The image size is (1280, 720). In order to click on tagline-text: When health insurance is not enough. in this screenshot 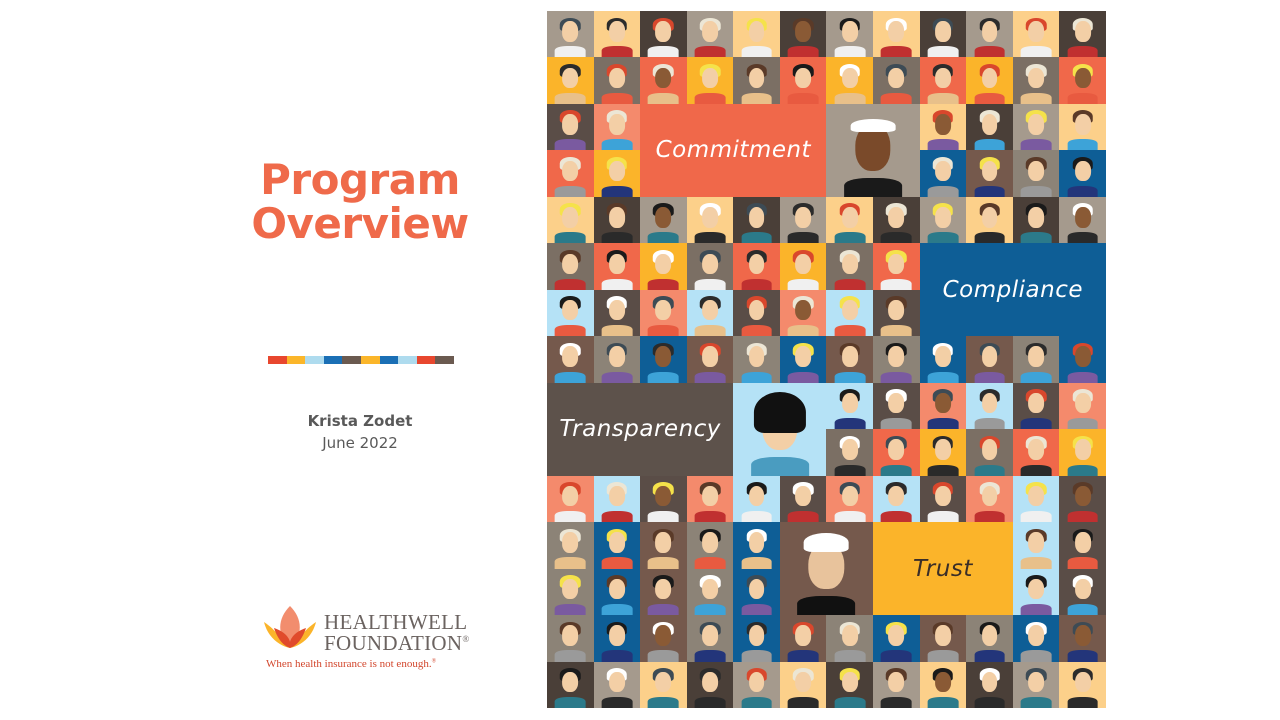, I will do `click(349, 664)`.